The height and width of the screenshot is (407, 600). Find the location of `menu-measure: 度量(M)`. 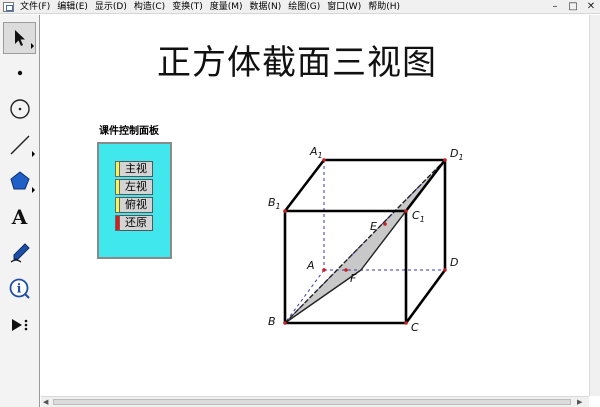

menu-measure: 度量(M) is located at coordinates (226, 7).